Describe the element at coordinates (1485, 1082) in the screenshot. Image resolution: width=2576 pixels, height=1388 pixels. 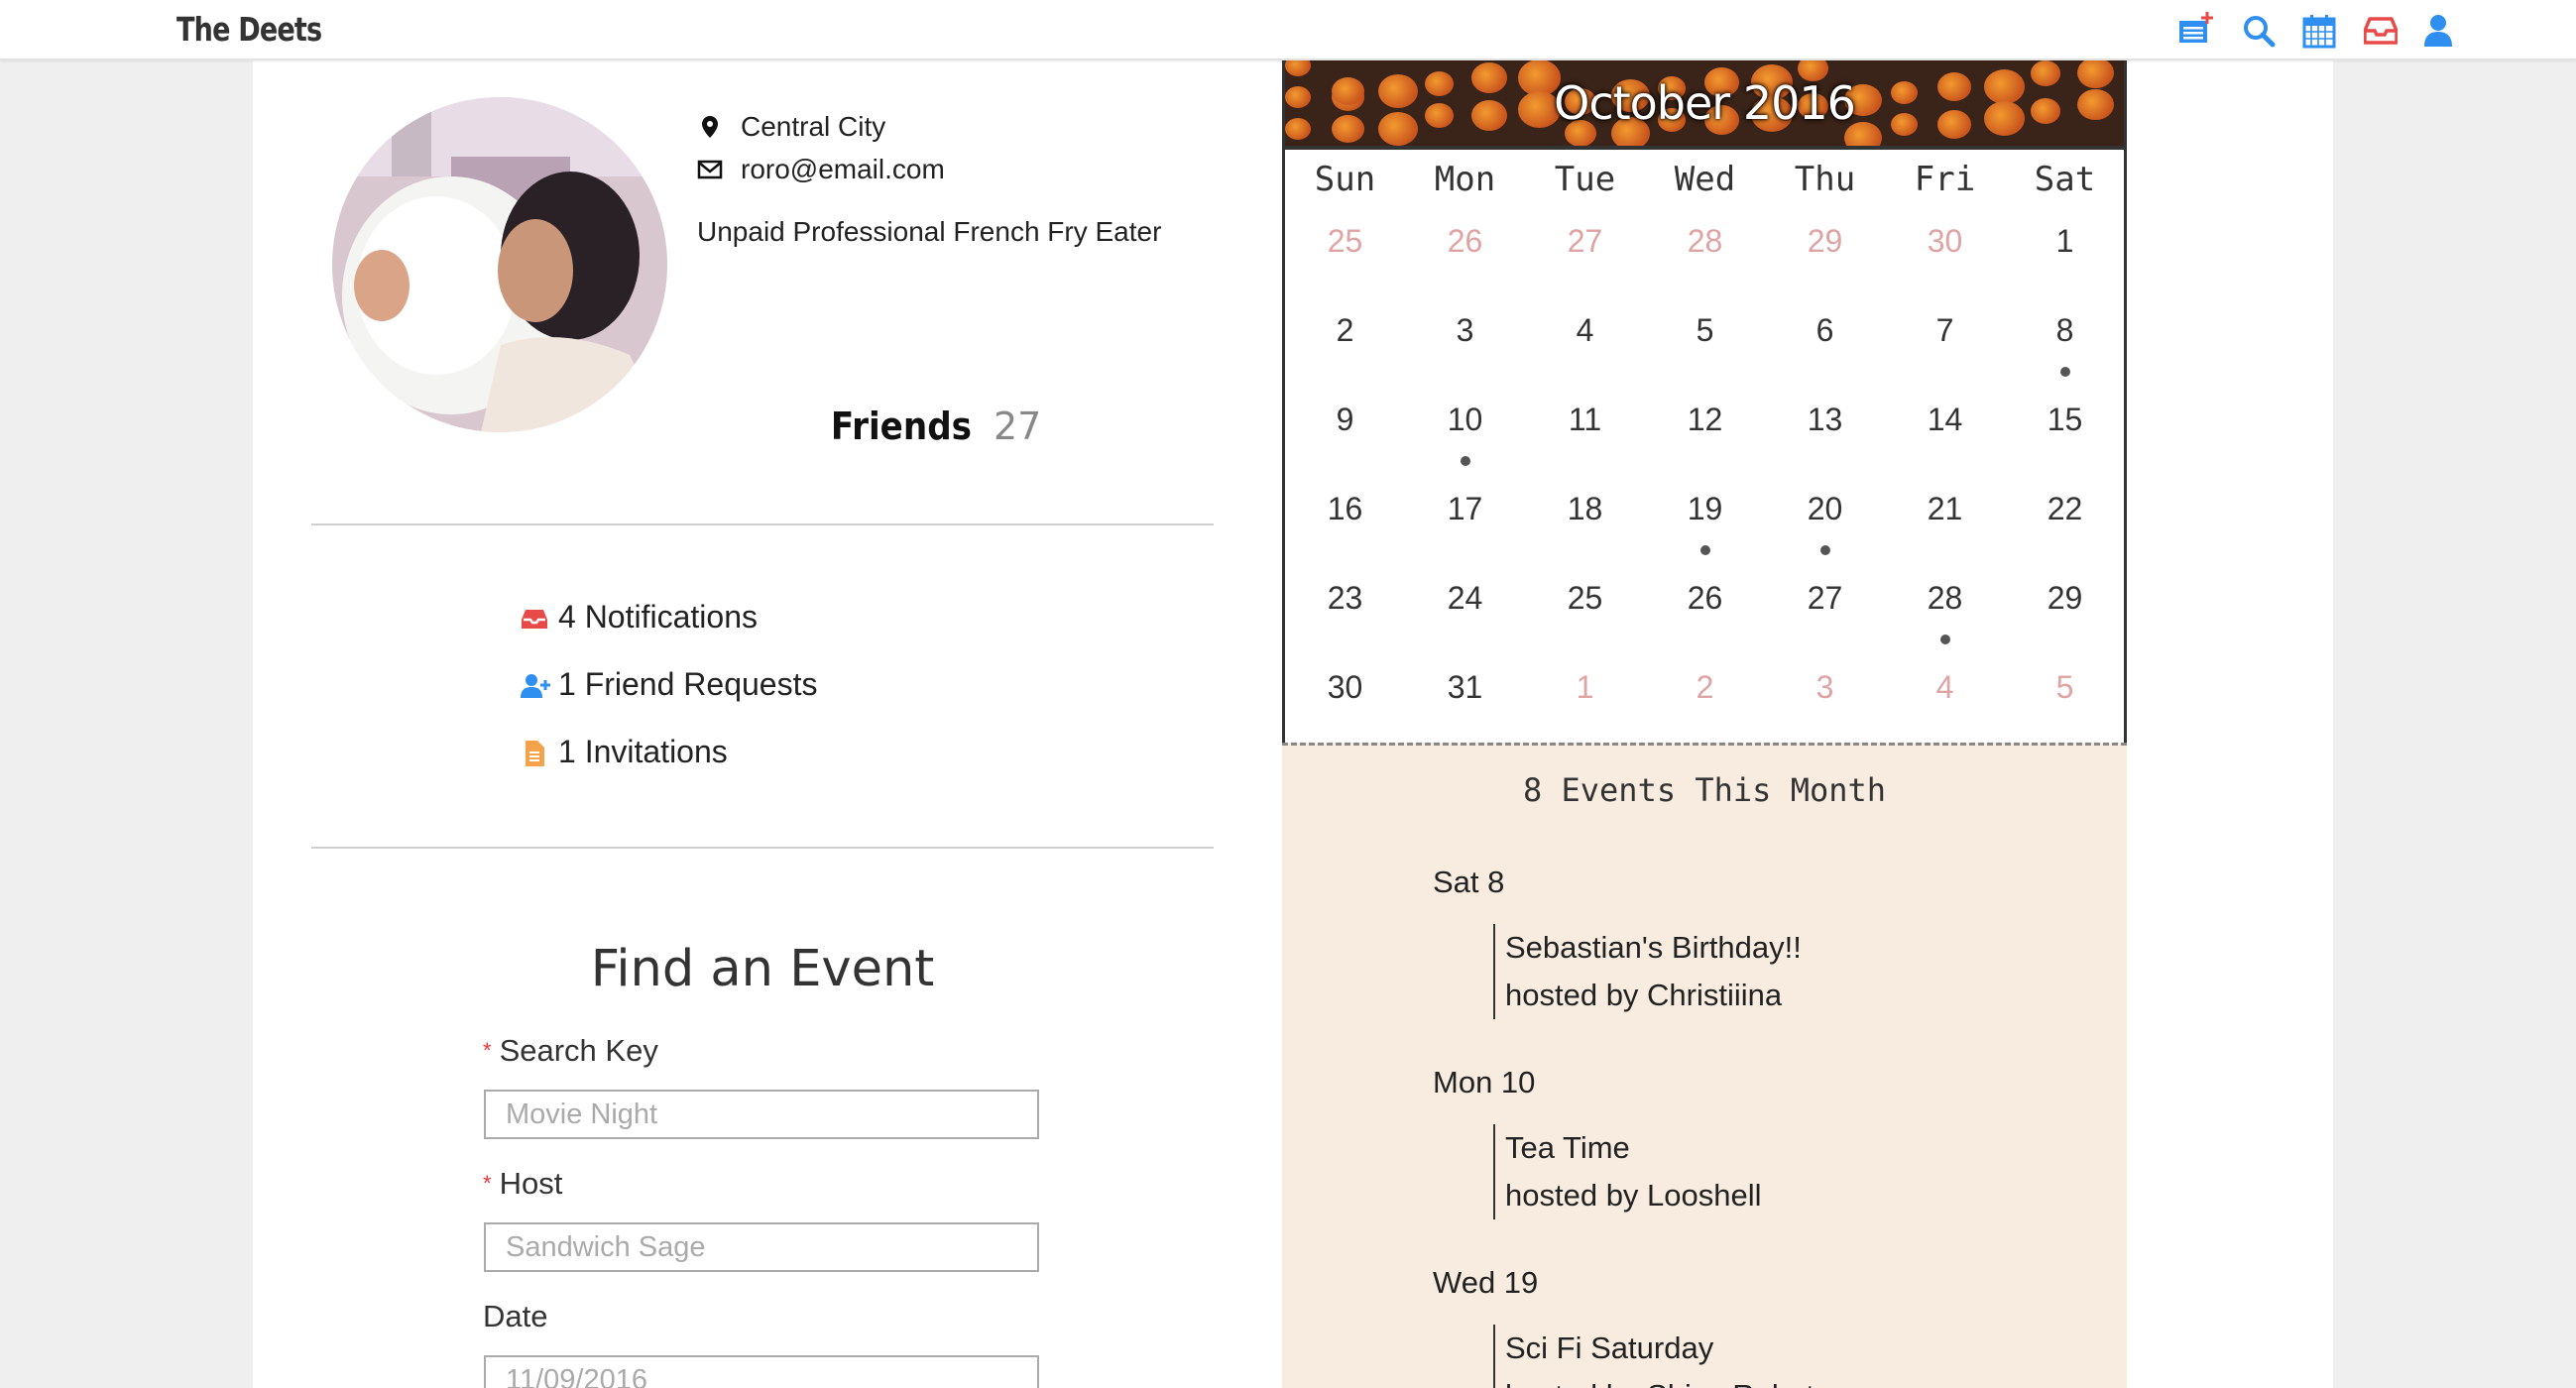
I see `event-date: Mon 10` at that location.